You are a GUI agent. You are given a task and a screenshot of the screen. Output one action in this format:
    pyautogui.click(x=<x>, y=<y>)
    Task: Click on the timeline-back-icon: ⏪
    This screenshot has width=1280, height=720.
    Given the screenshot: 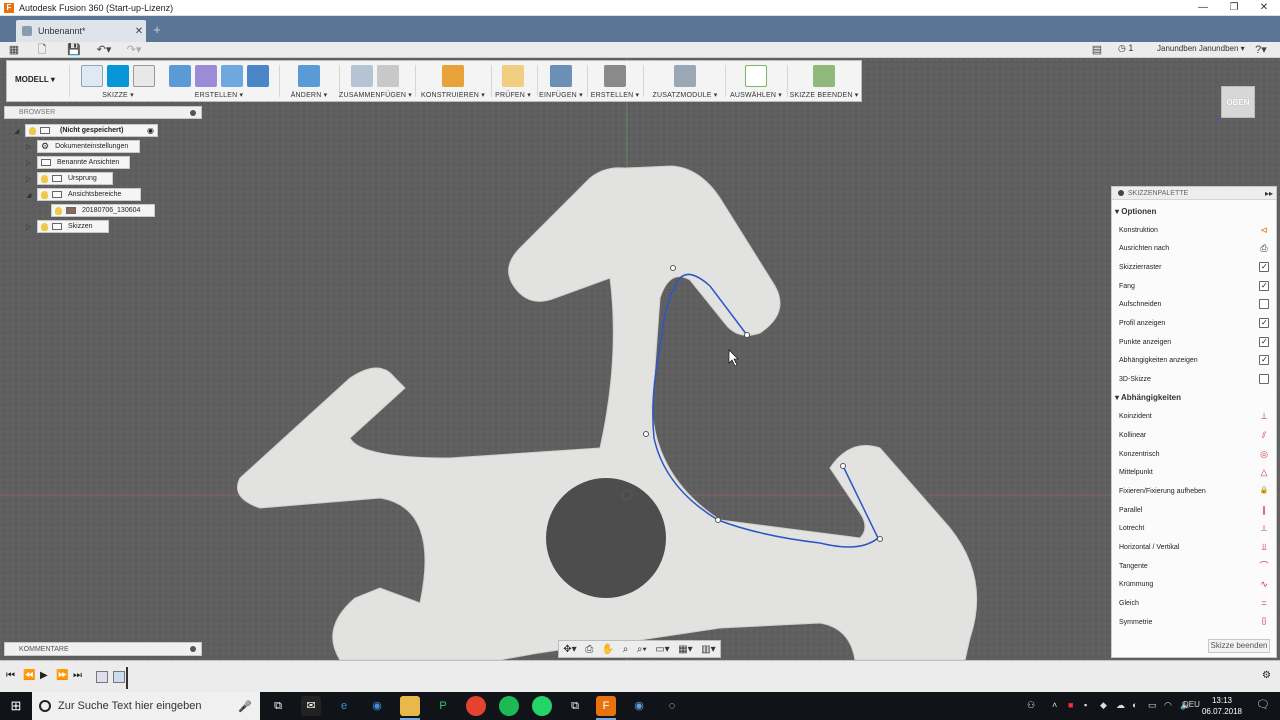 What is the action you would take?
    pyautogui.click(x=29, y=675)
    